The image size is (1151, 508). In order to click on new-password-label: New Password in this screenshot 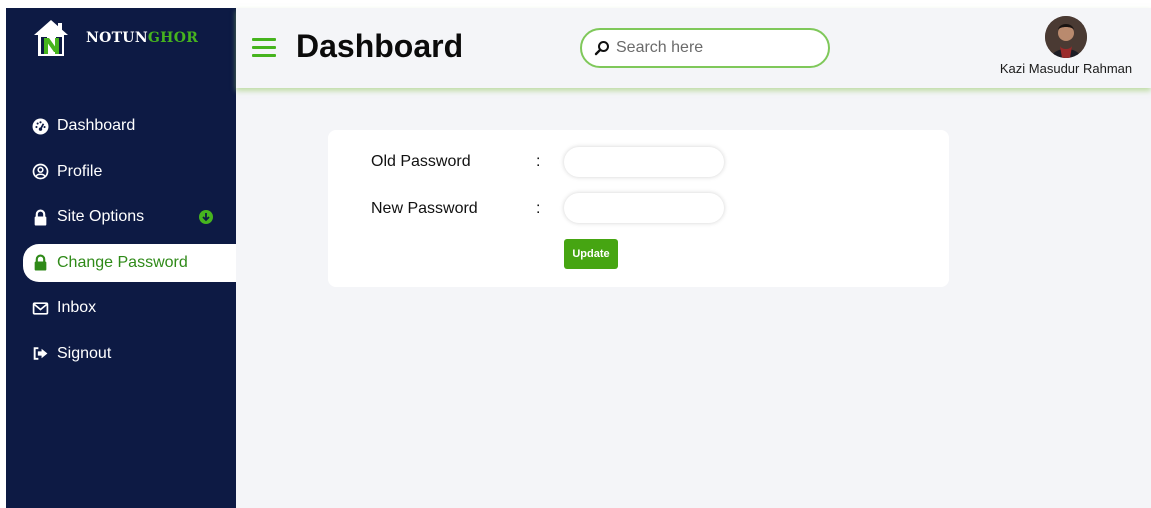, I will do `click(424, 208)`.